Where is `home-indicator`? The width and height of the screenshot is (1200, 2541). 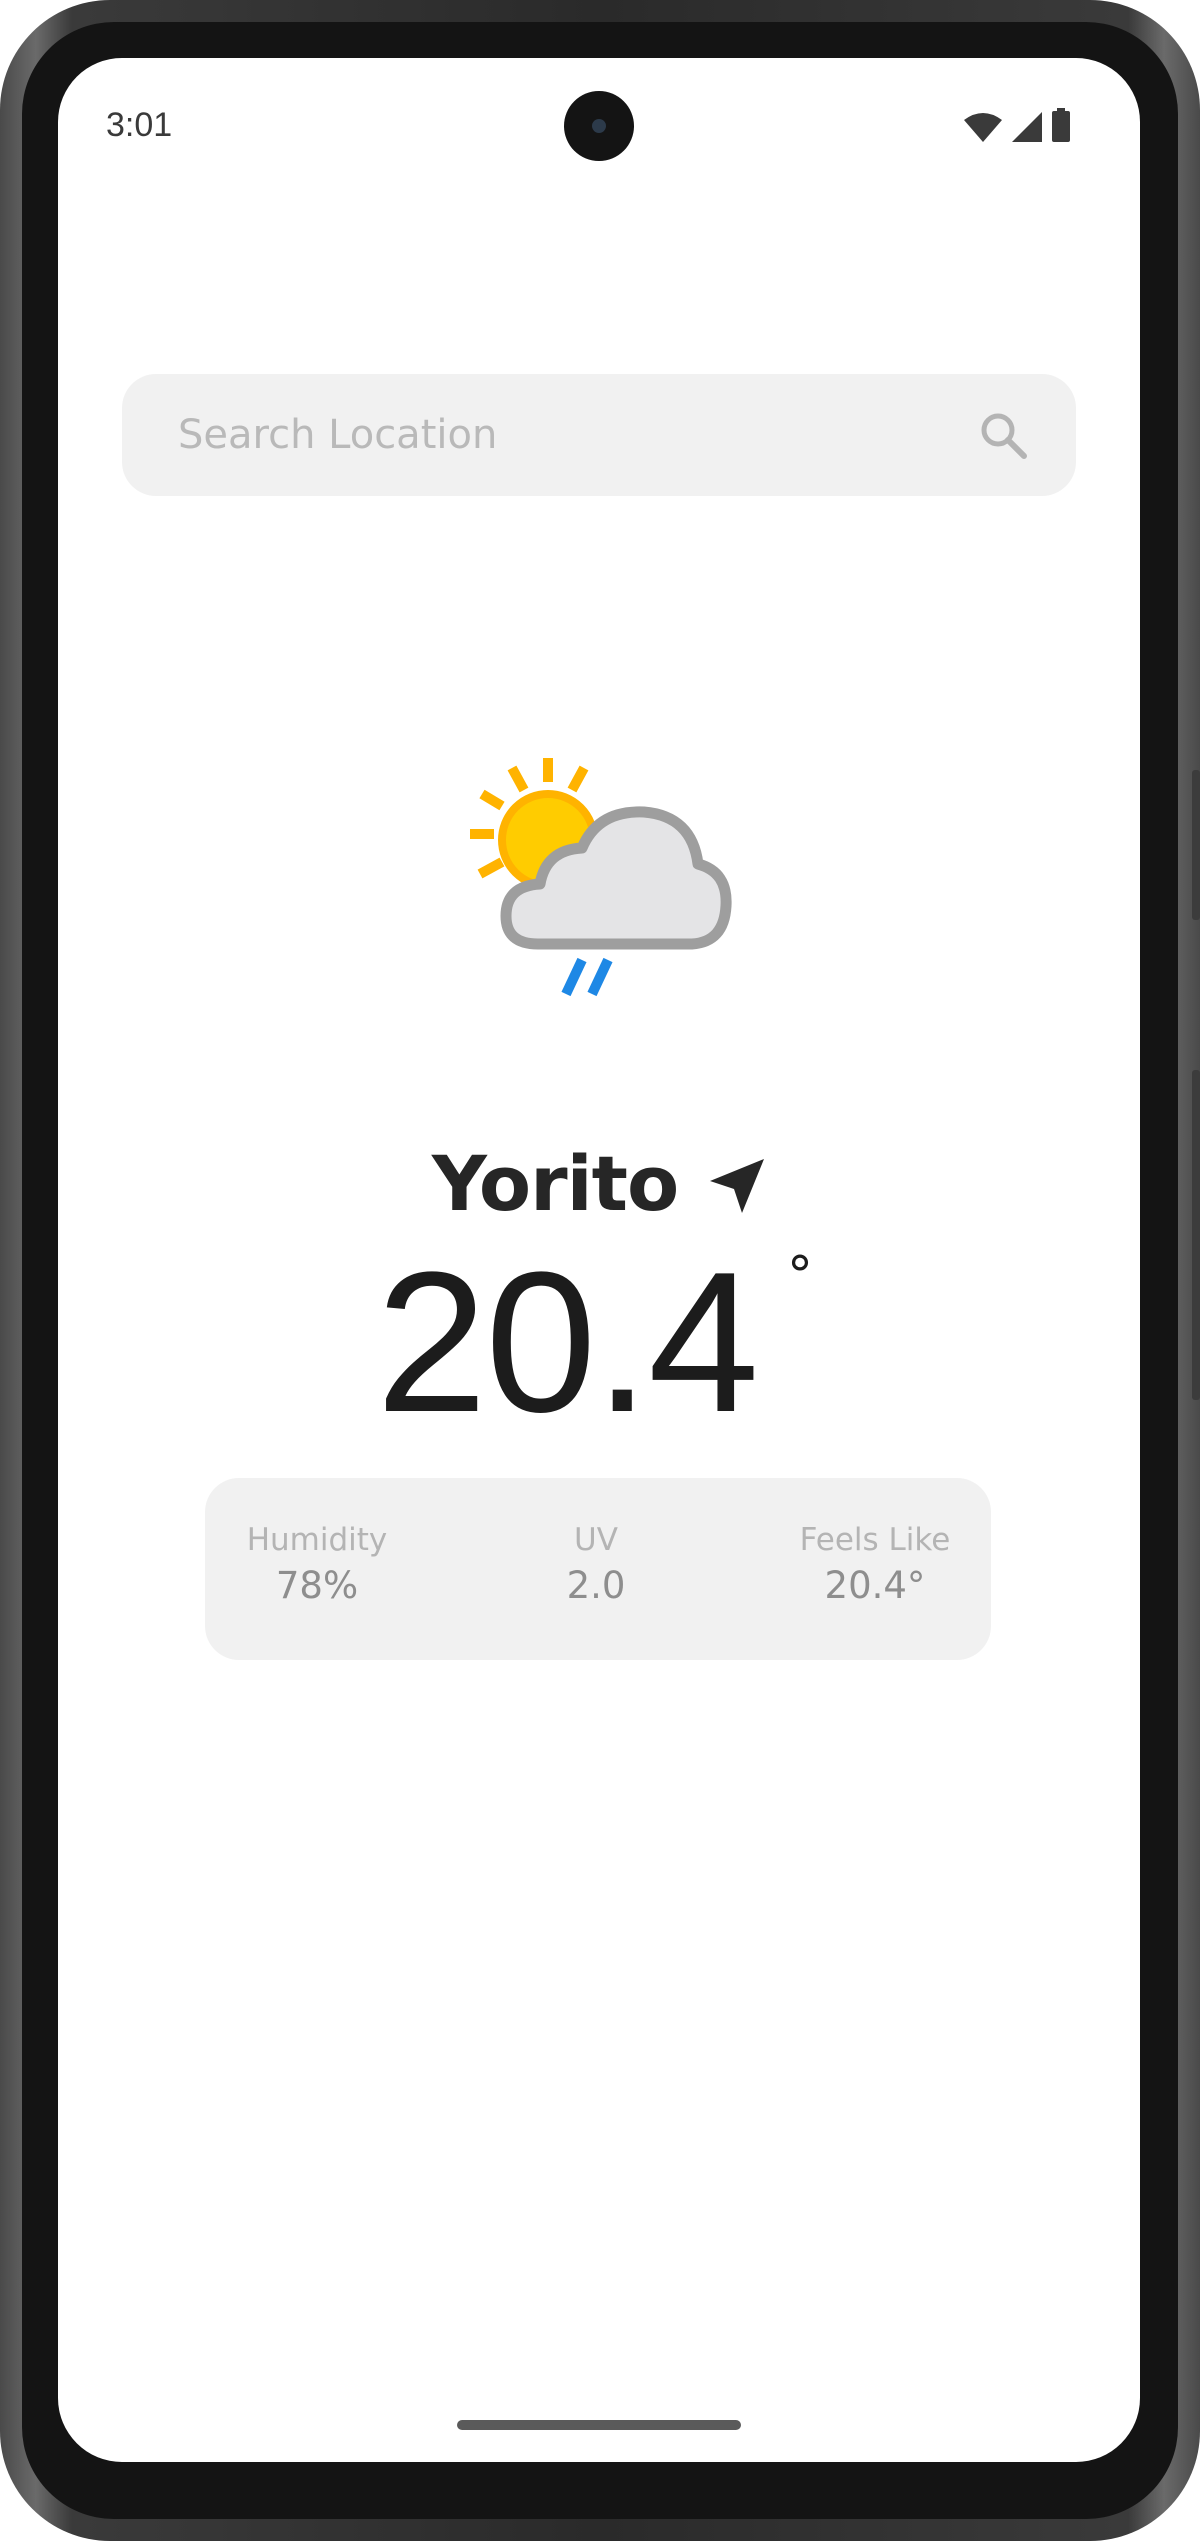 home-indicator is located at coordinates (599, 2425).